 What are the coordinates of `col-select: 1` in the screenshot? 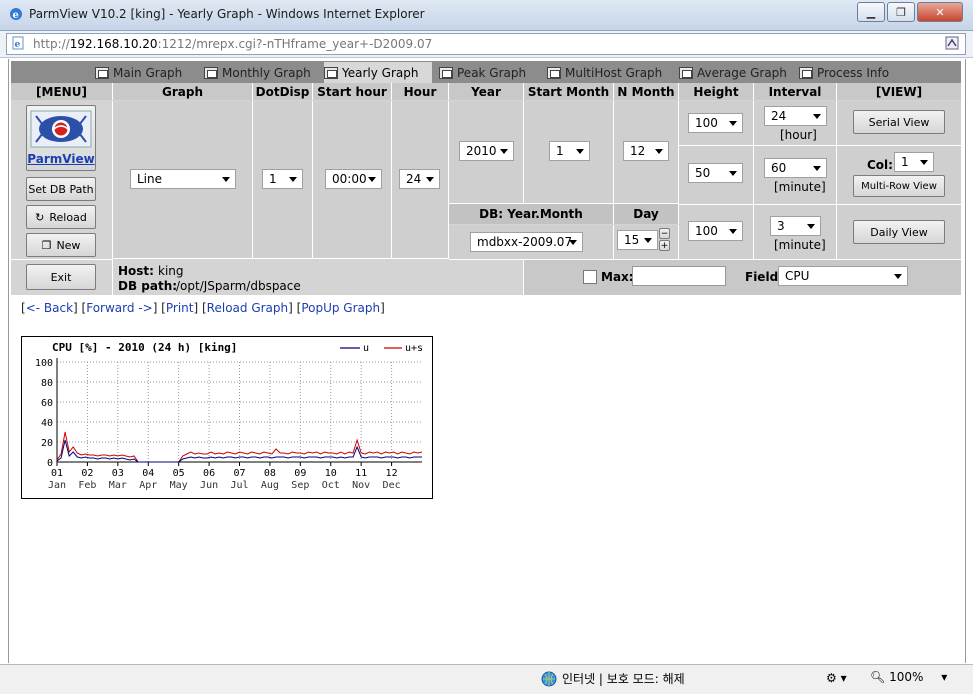 It's located at (914, 162).